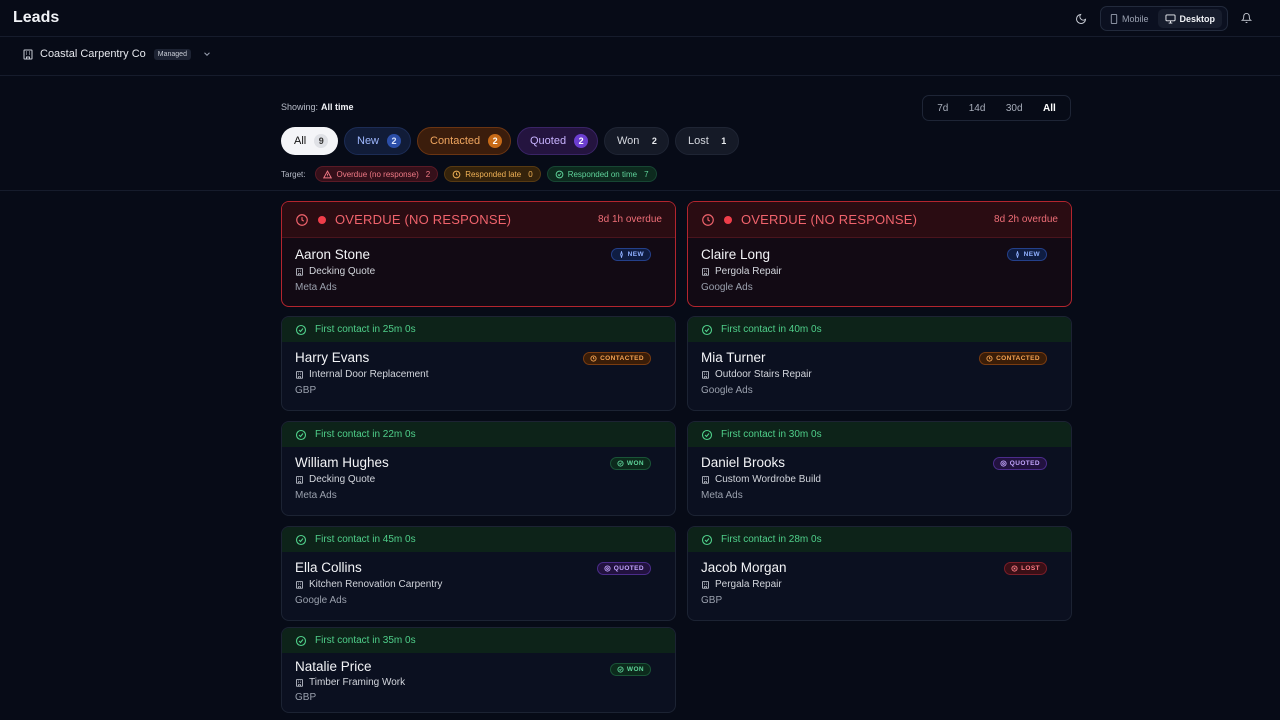 The image size is (1280, 720). What do you see at coordinates (621, 254) in the screenshot?
I see `sparkle-icon` at bounding box center [621, 254].